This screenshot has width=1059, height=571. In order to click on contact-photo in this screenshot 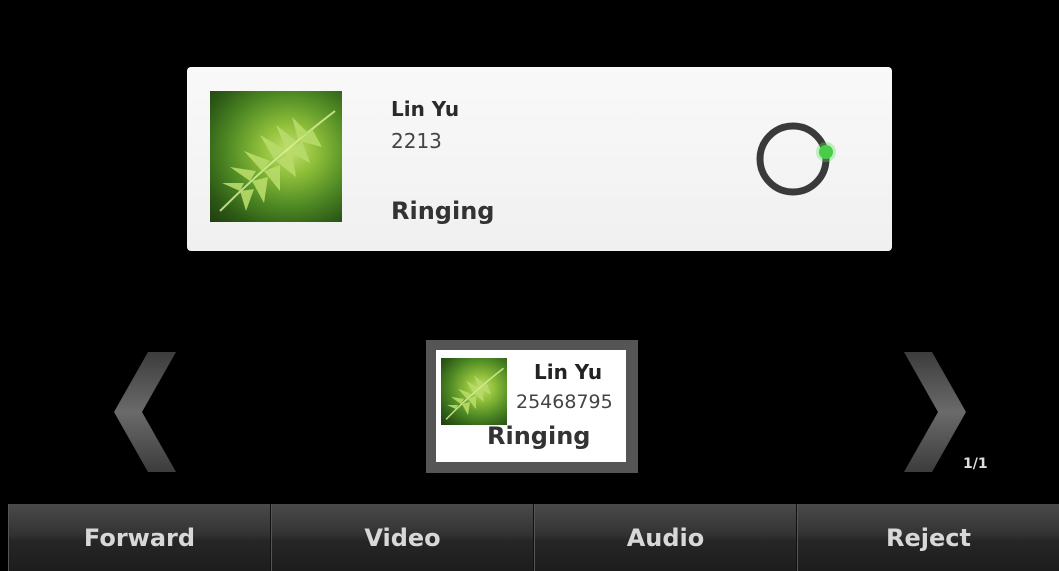, I will do `click(276, 156)`.